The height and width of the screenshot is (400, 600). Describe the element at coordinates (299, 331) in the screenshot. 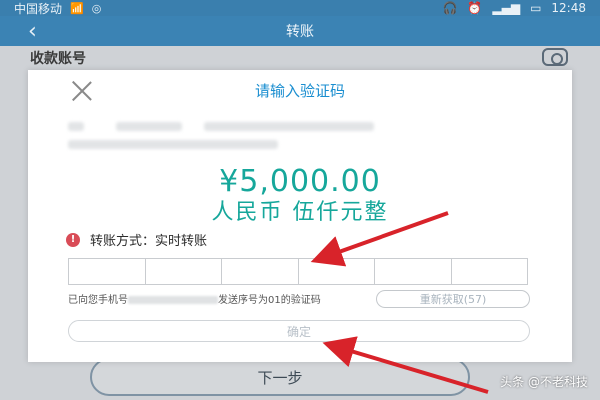

I see `confirm-button: 确定` at that location.